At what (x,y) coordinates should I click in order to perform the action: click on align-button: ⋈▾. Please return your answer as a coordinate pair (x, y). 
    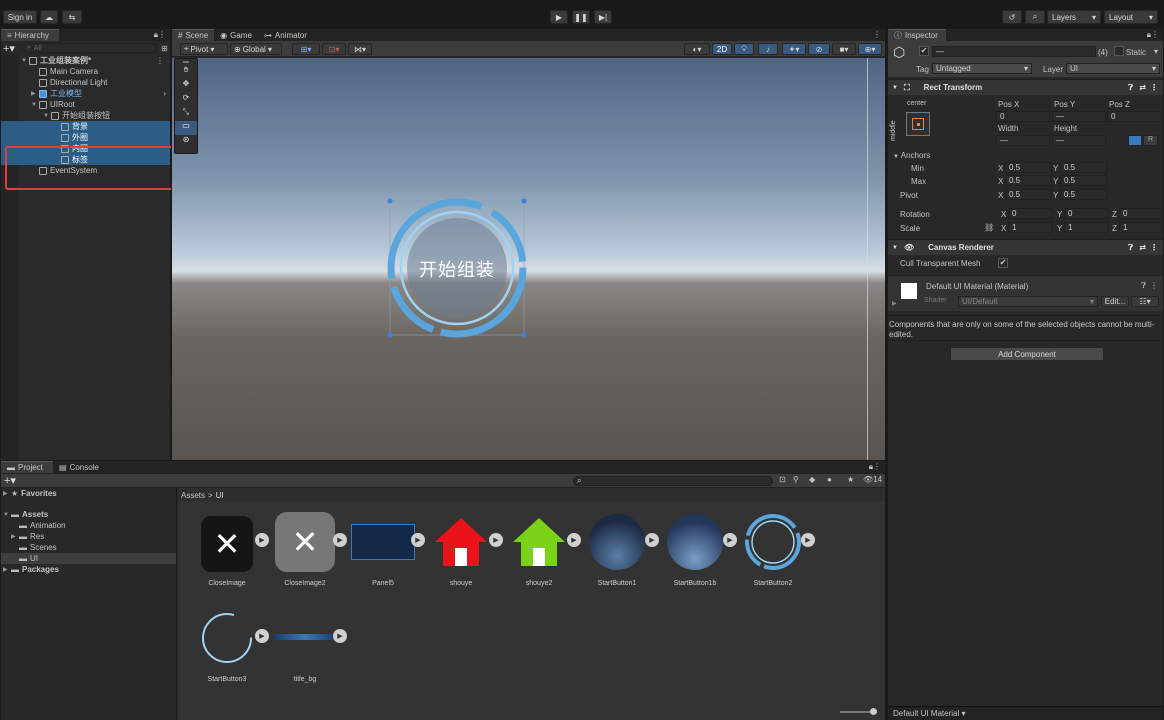
    Looking at the image, I should click on (360, 49).